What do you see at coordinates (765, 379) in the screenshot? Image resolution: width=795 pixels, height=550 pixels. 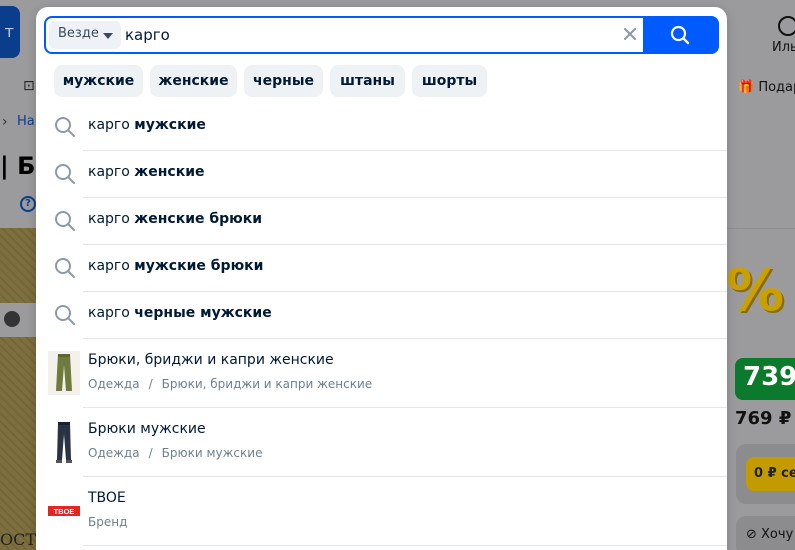 I see `price-badge: 739` at bounding box center [765, 379].